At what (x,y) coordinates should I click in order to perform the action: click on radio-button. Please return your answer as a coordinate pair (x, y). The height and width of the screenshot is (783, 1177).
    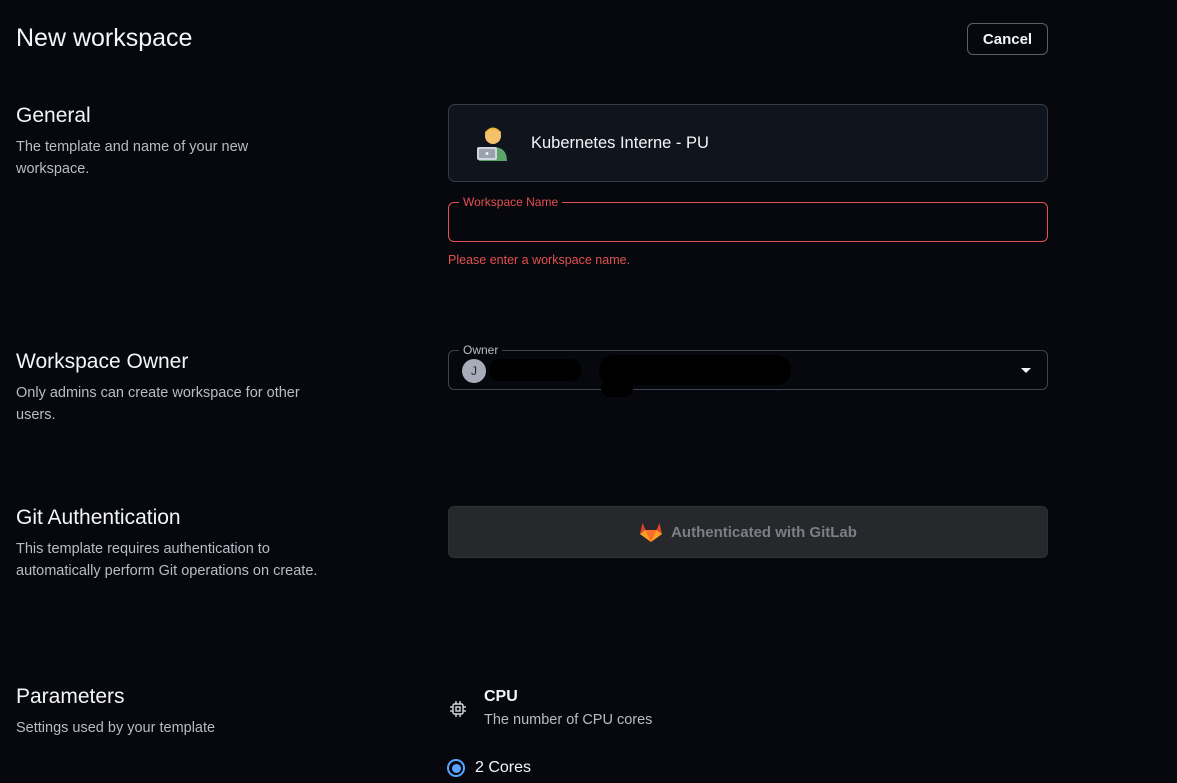
    Looking at the image, I should click on (456, 768).